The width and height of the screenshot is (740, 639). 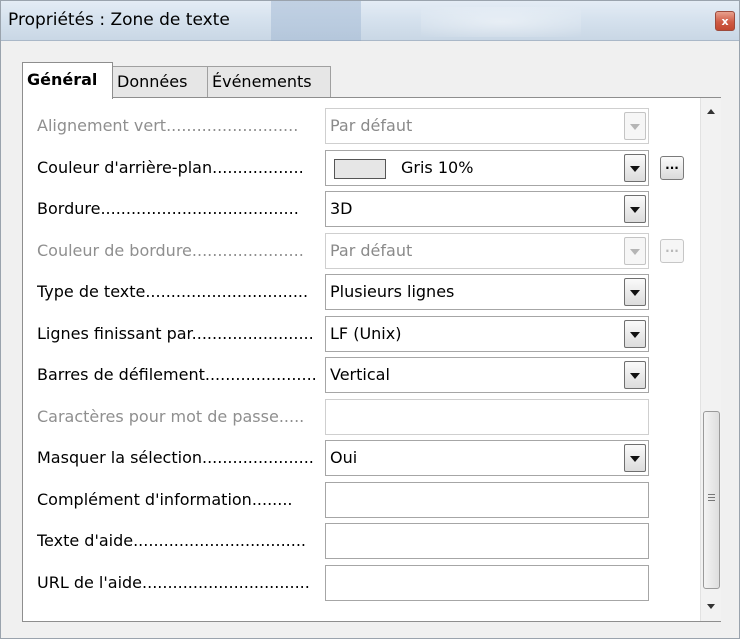 What do you see at coordinates (262, 81) in the screenshot?
I see `tab-label: Événements` at bounding box center [262, 81].